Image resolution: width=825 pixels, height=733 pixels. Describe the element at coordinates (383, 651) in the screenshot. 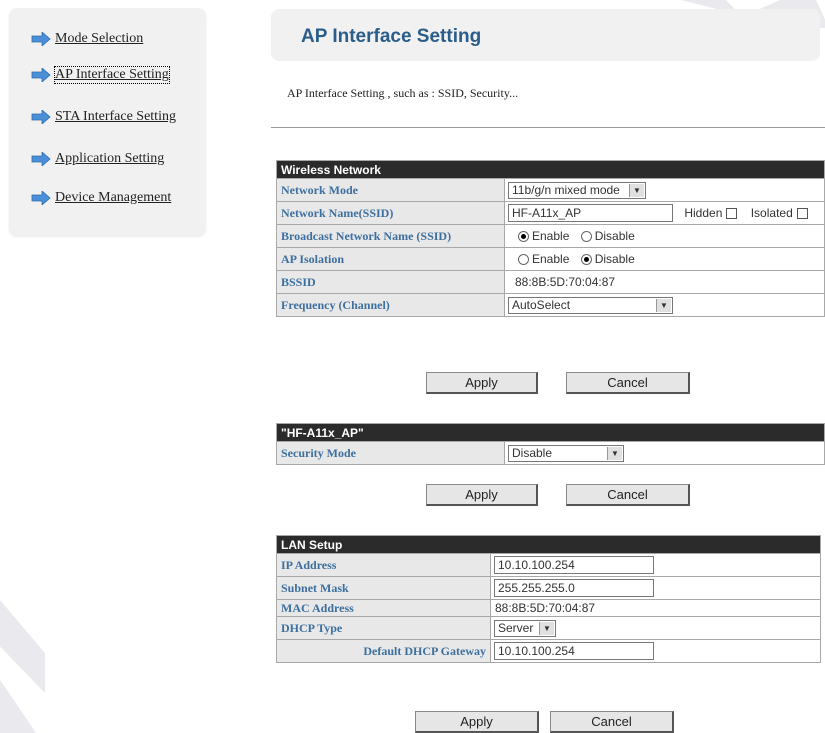

I see `dhcp-gateway-label: Default DHCP Gateway` at that location.